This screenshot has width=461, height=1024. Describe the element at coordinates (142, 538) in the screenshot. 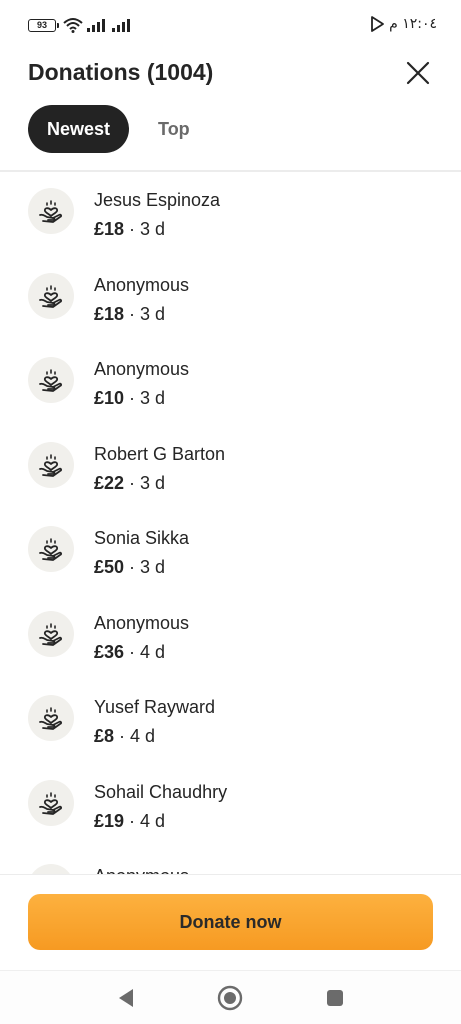

I see `donor-name: Sonia Sikka` at that location.